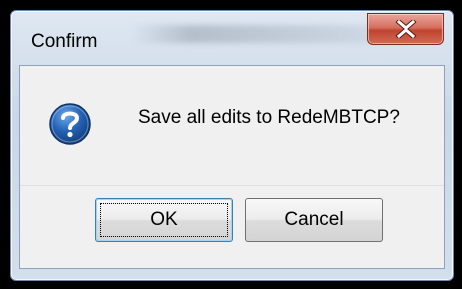  I want to click on ok-button-label: OK, so click(164, 219).